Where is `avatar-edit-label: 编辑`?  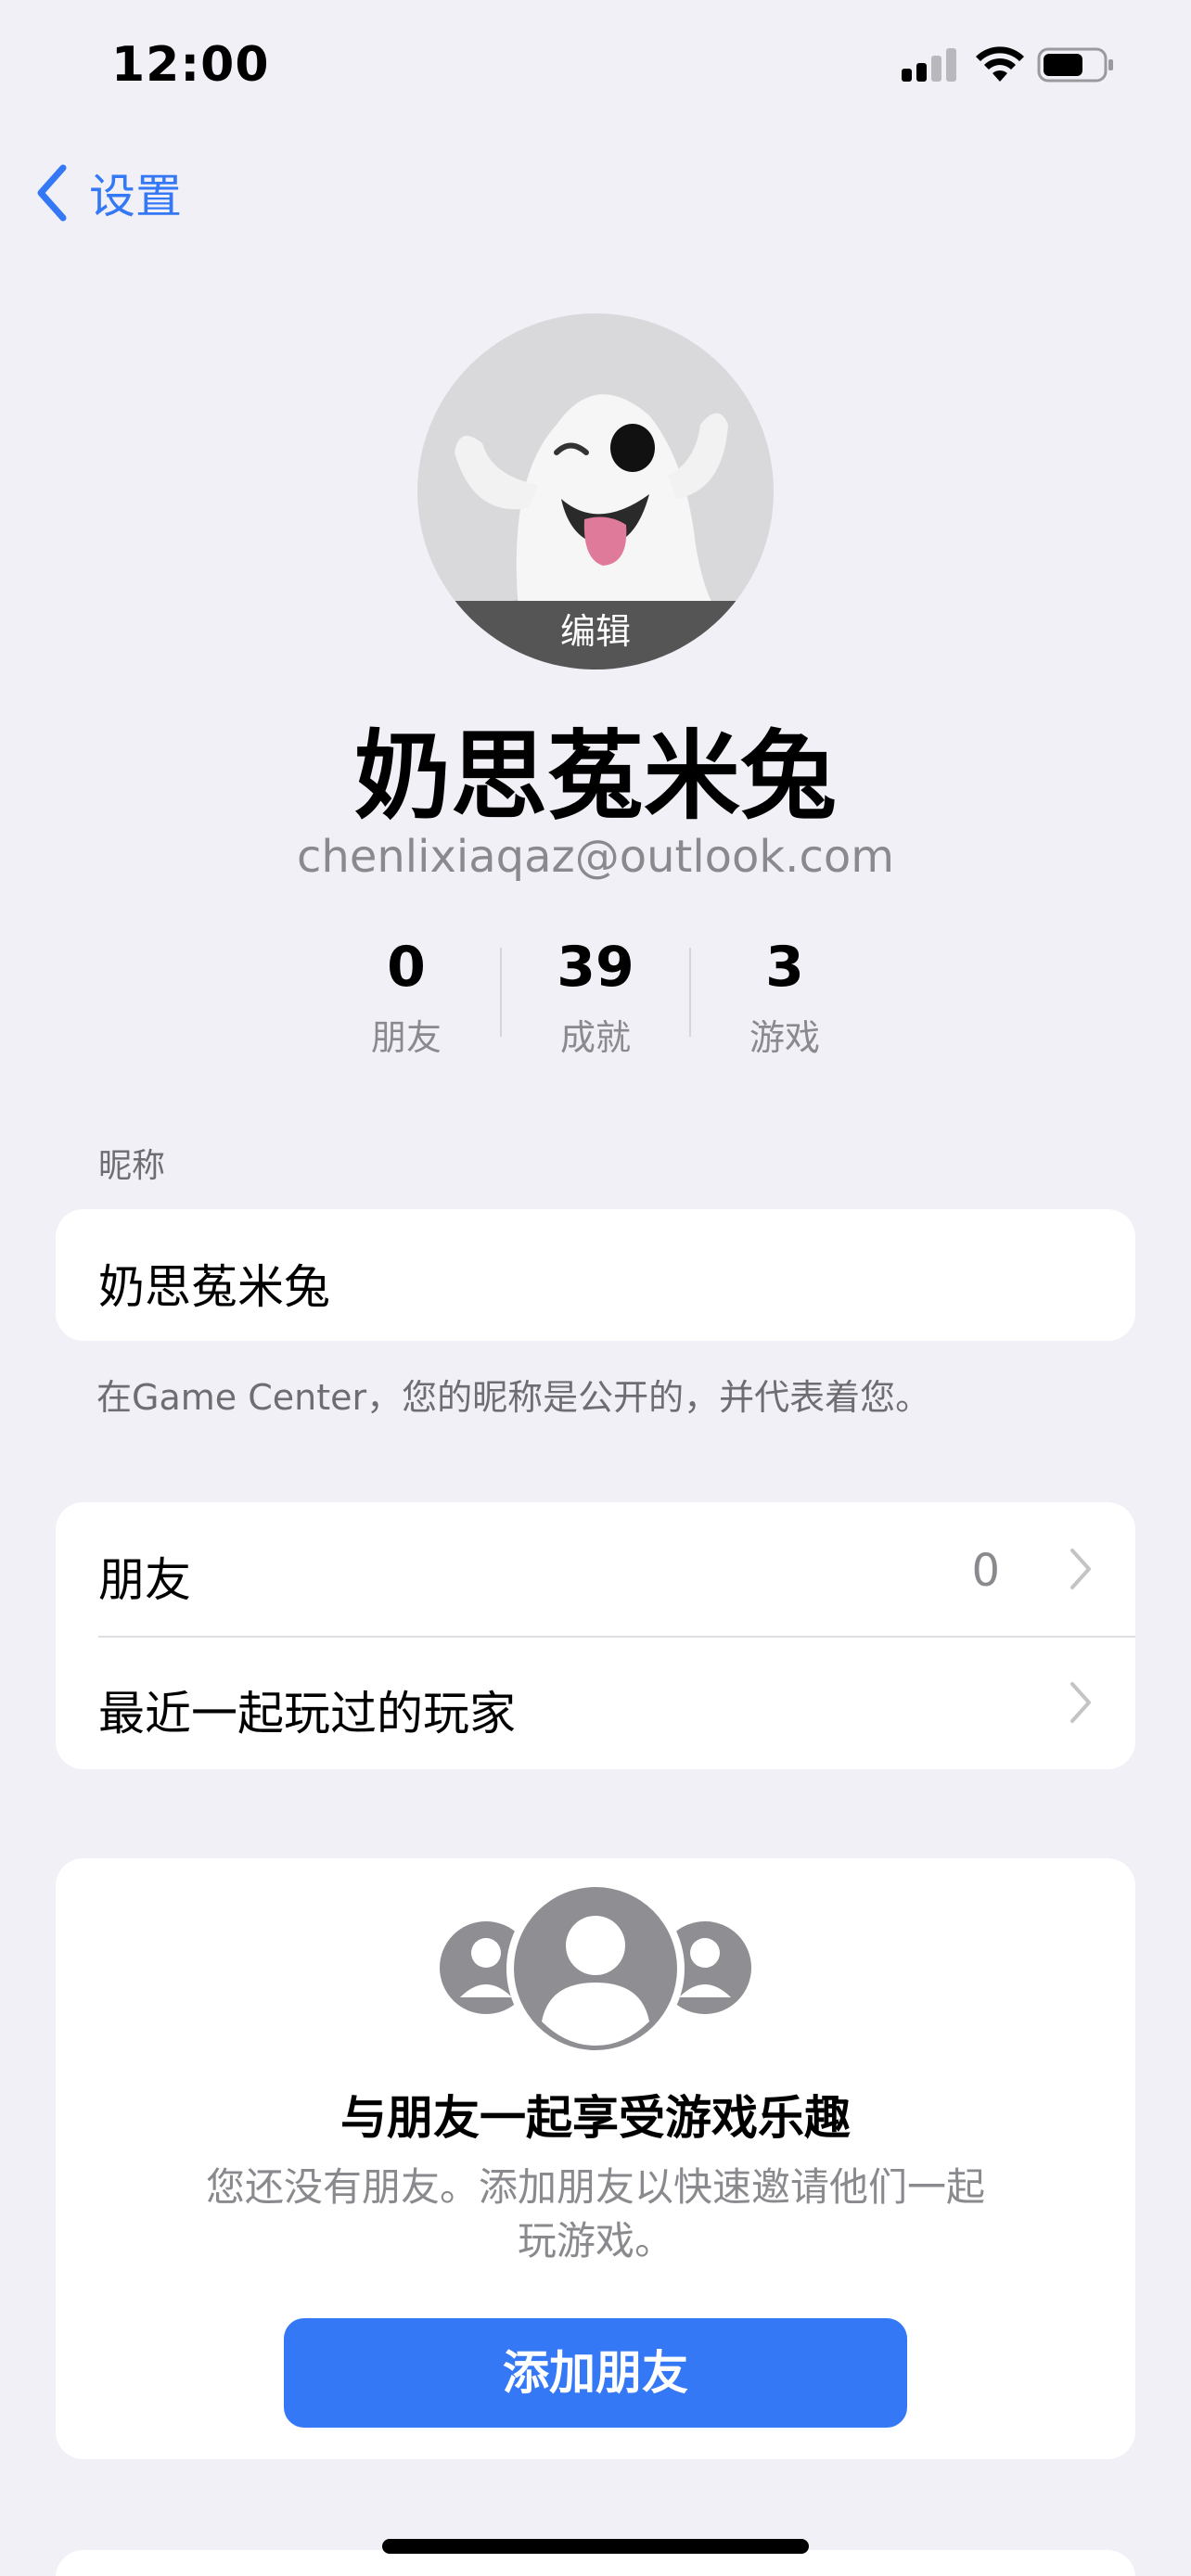 avatar-edit-label: 编辑 is located at coordinates (595, 635).